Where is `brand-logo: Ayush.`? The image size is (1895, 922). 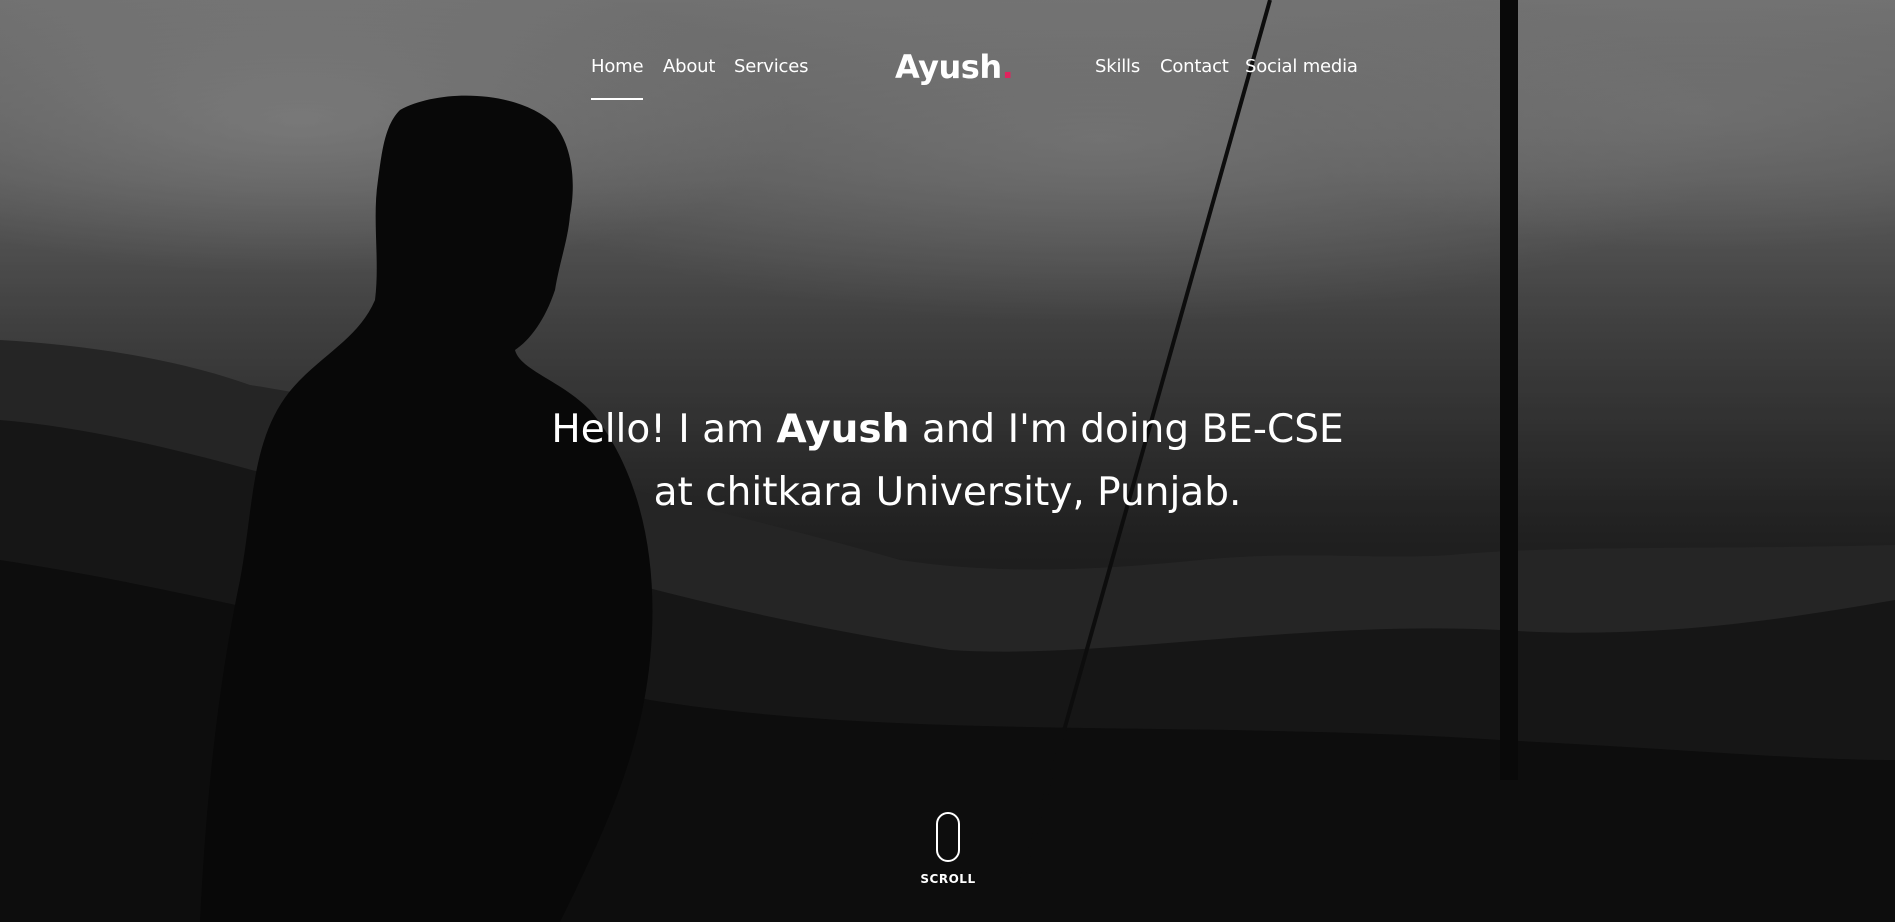
brand-logo: Ayush. is located at coordinates (954, 67).